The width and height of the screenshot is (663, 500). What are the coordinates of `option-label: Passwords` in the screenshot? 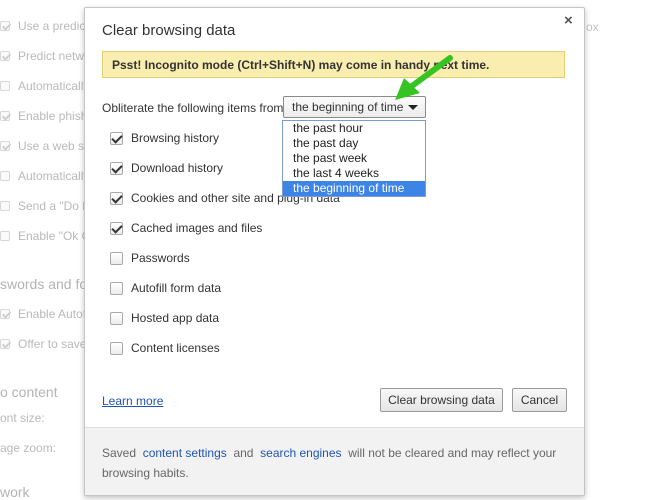 It's located at (160, 258).